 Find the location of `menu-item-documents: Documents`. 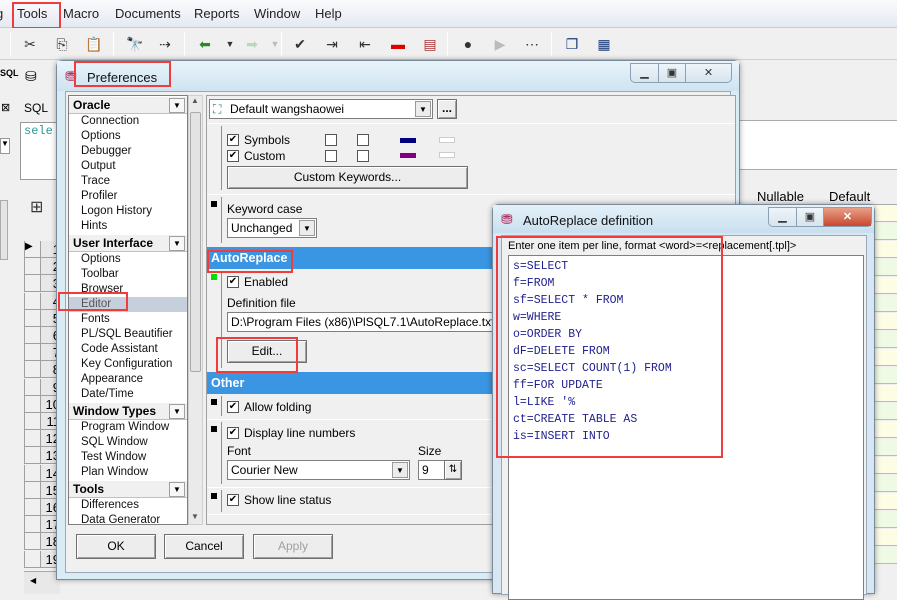

menu-item-documents: Documents is located at coordinates (148, 13).